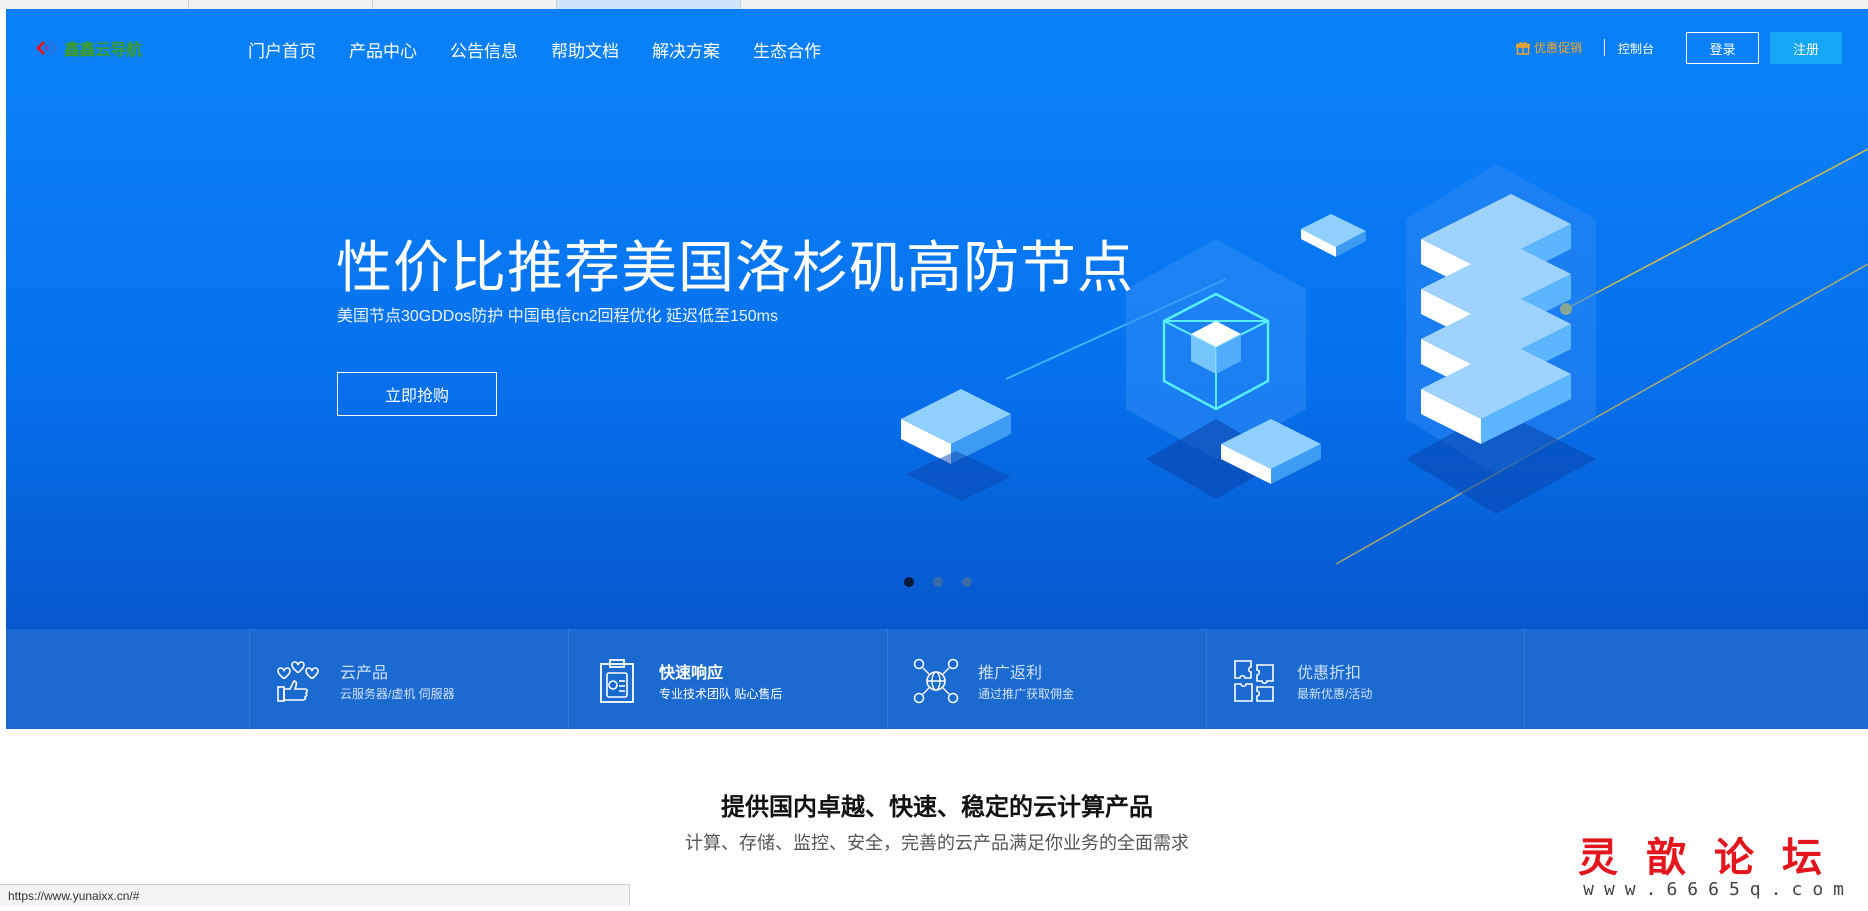 The height and width of the screenshot is (911, 1868). Describe the element at coordinates (408, 679) in the screenshot. I see `feature-cloud-products: 云产品 云服务器/虚机 伺服器` at that location.